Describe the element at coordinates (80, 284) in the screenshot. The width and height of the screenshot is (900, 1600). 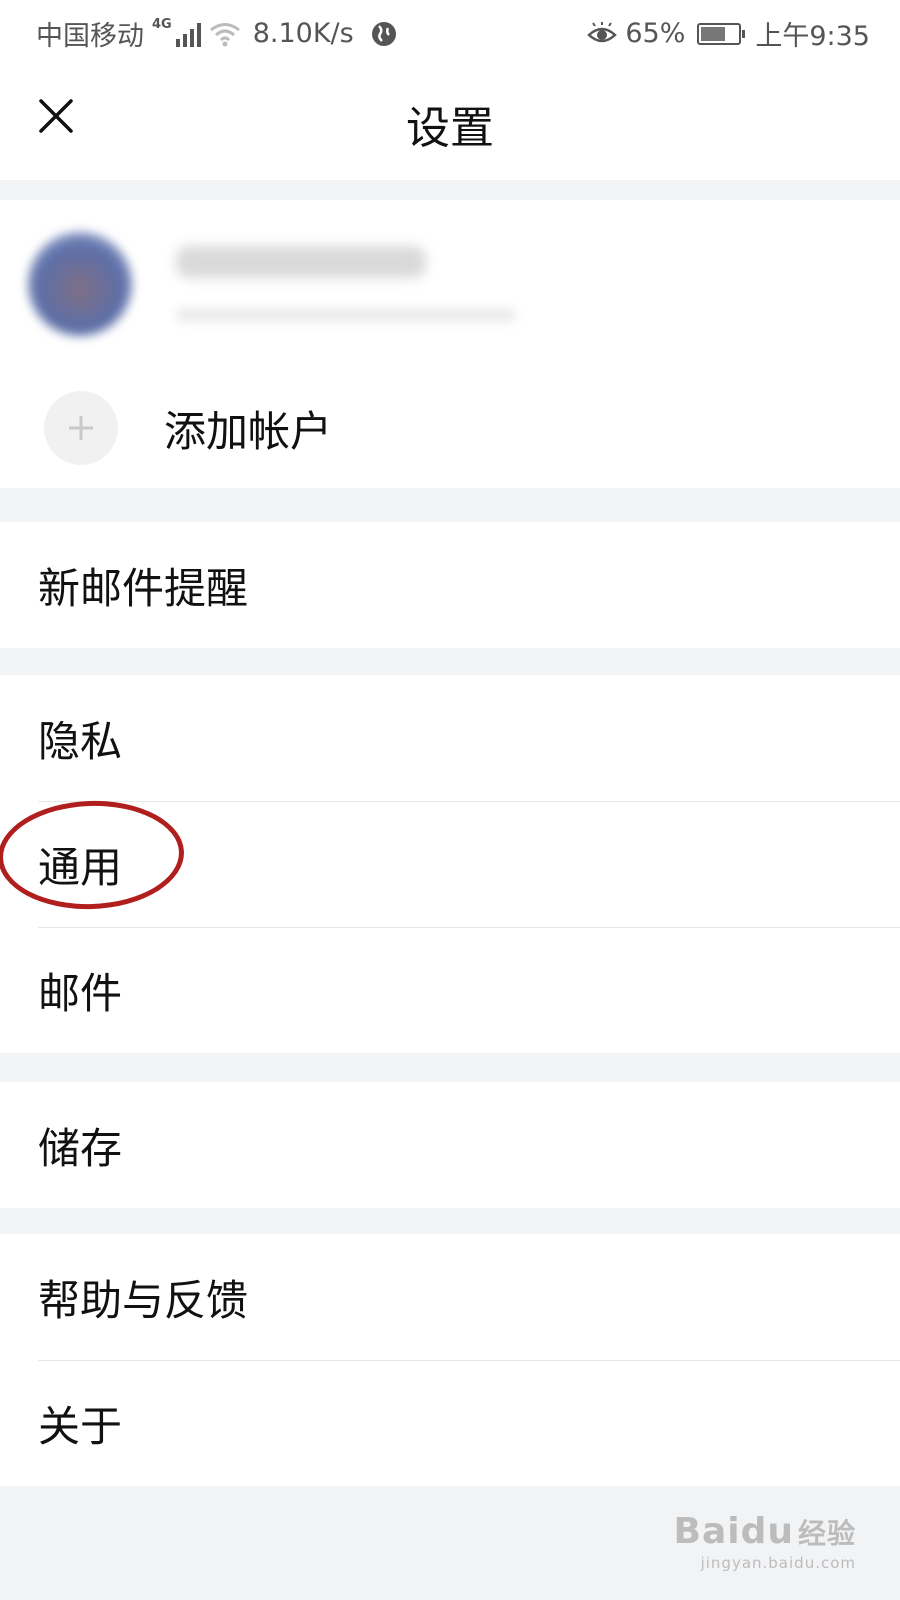
I see `avatar` at that location.